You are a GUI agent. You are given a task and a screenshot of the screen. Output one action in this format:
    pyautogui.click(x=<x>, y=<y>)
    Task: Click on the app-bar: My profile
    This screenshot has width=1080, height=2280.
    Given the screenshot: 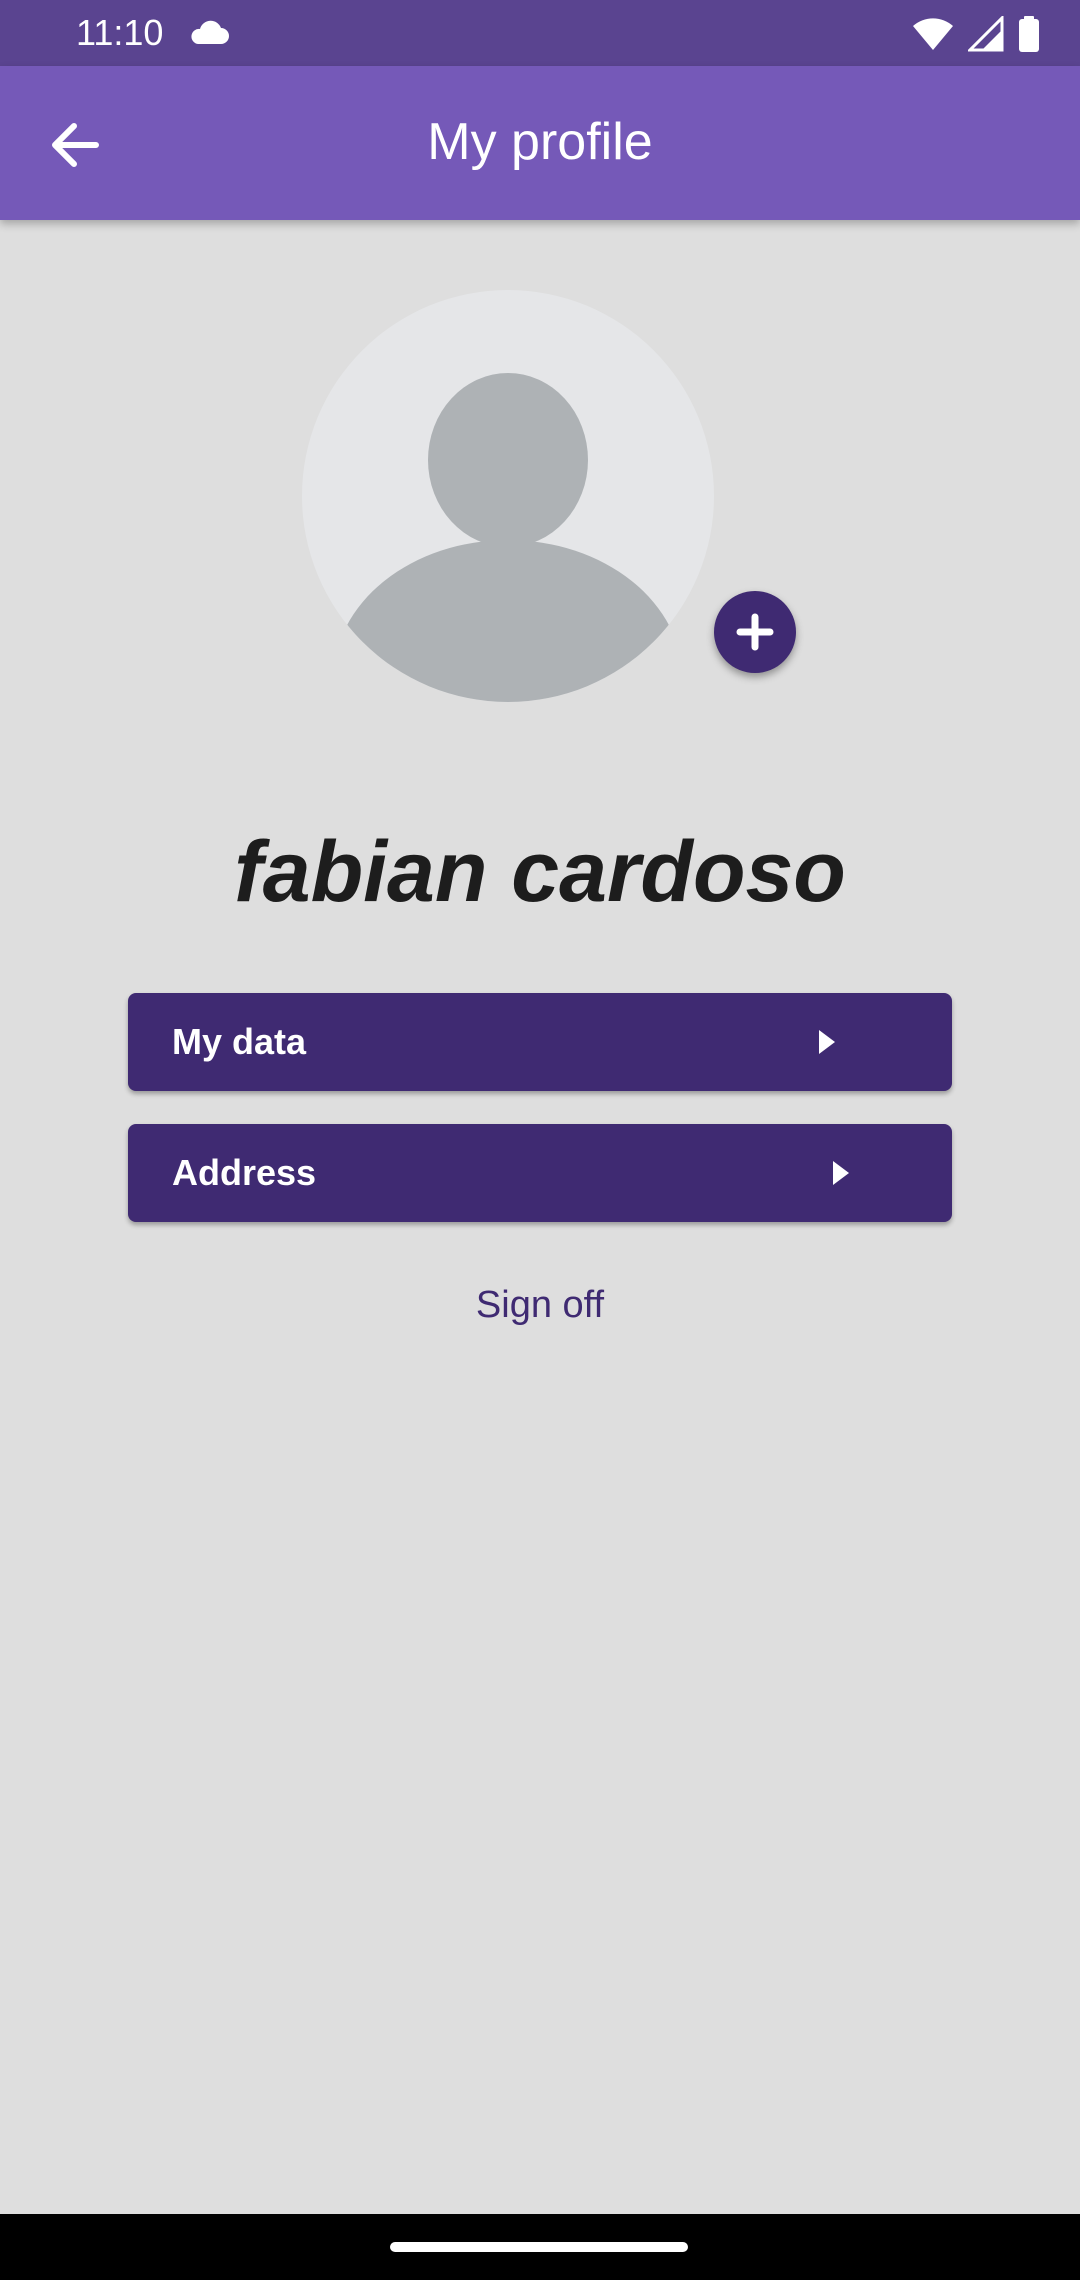 What is the action you would take?
    pyautogui.click(x=540, y=143)
    